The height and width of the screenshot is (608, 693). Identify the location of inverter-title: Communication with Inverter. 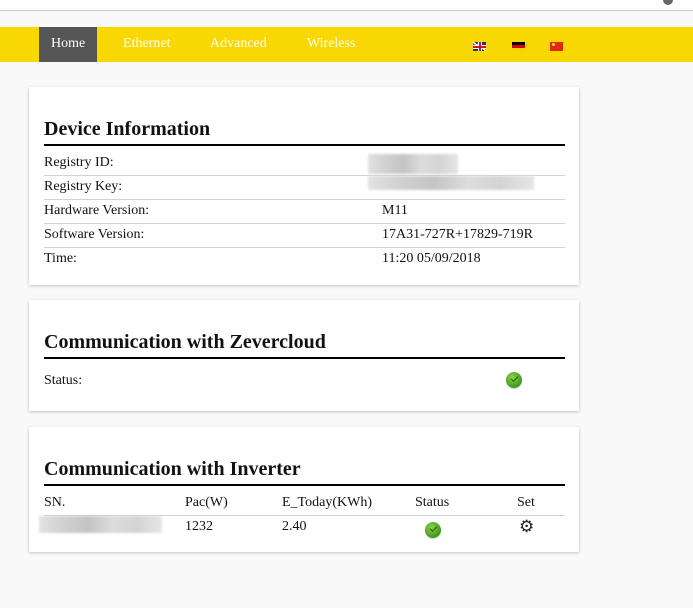
(172, 469).